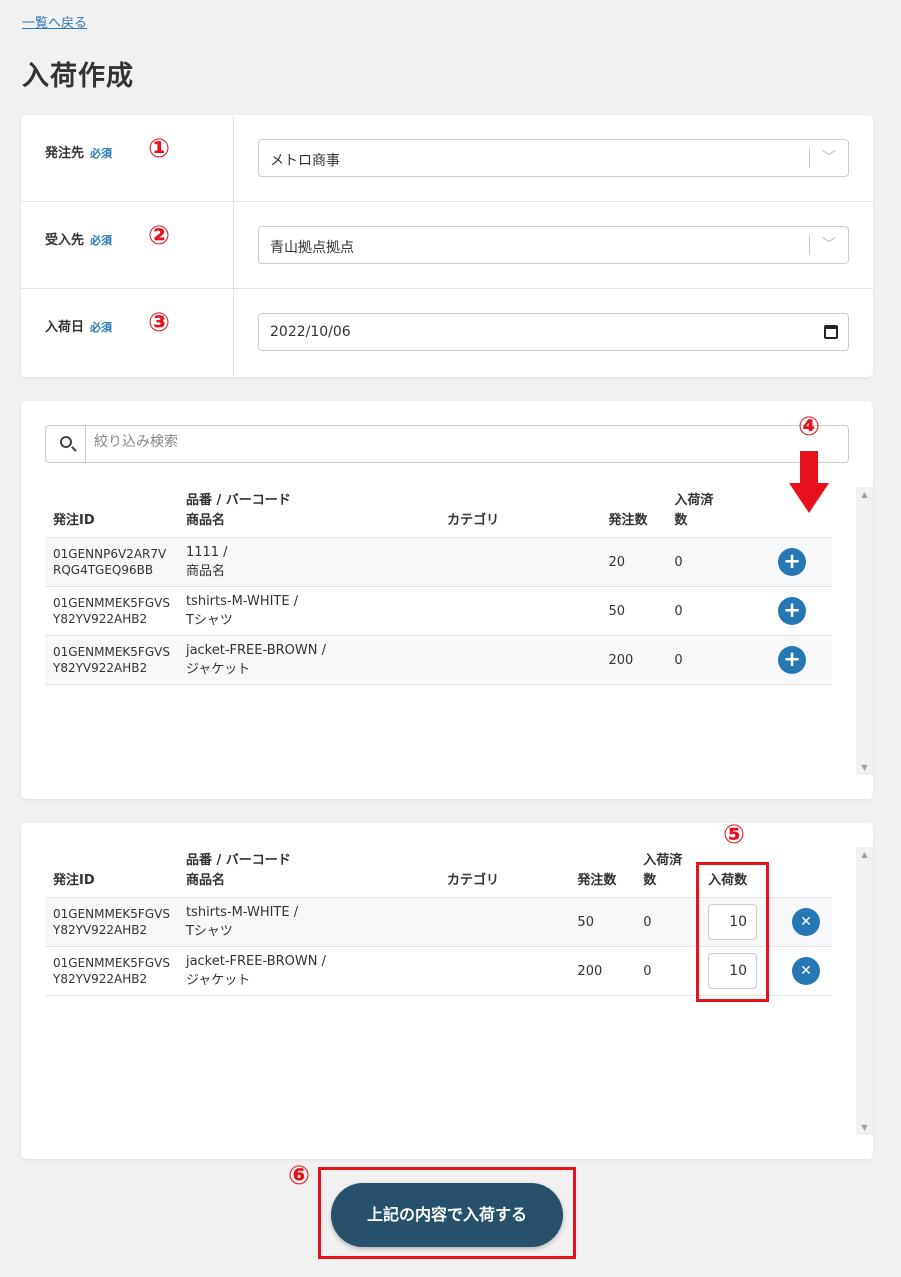 This screenshot has width=901, height=1277. I want to click on search-icon, so click(66, 442).